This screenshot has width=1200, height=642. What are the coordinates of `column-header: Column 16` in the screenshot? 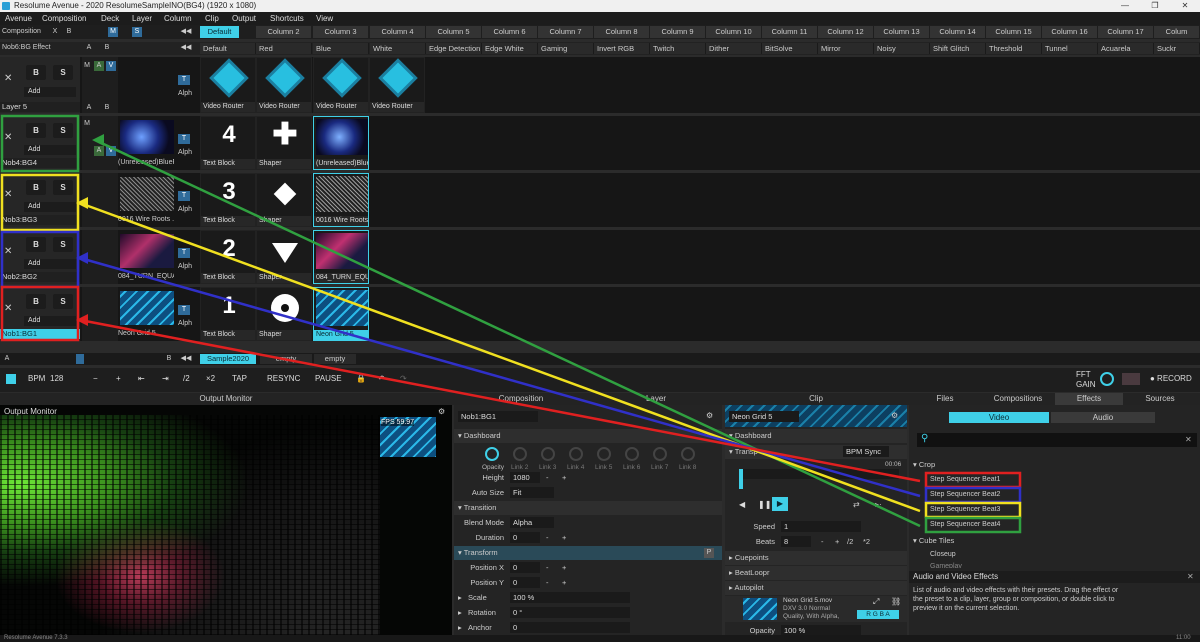 It's located at (1070, 32).